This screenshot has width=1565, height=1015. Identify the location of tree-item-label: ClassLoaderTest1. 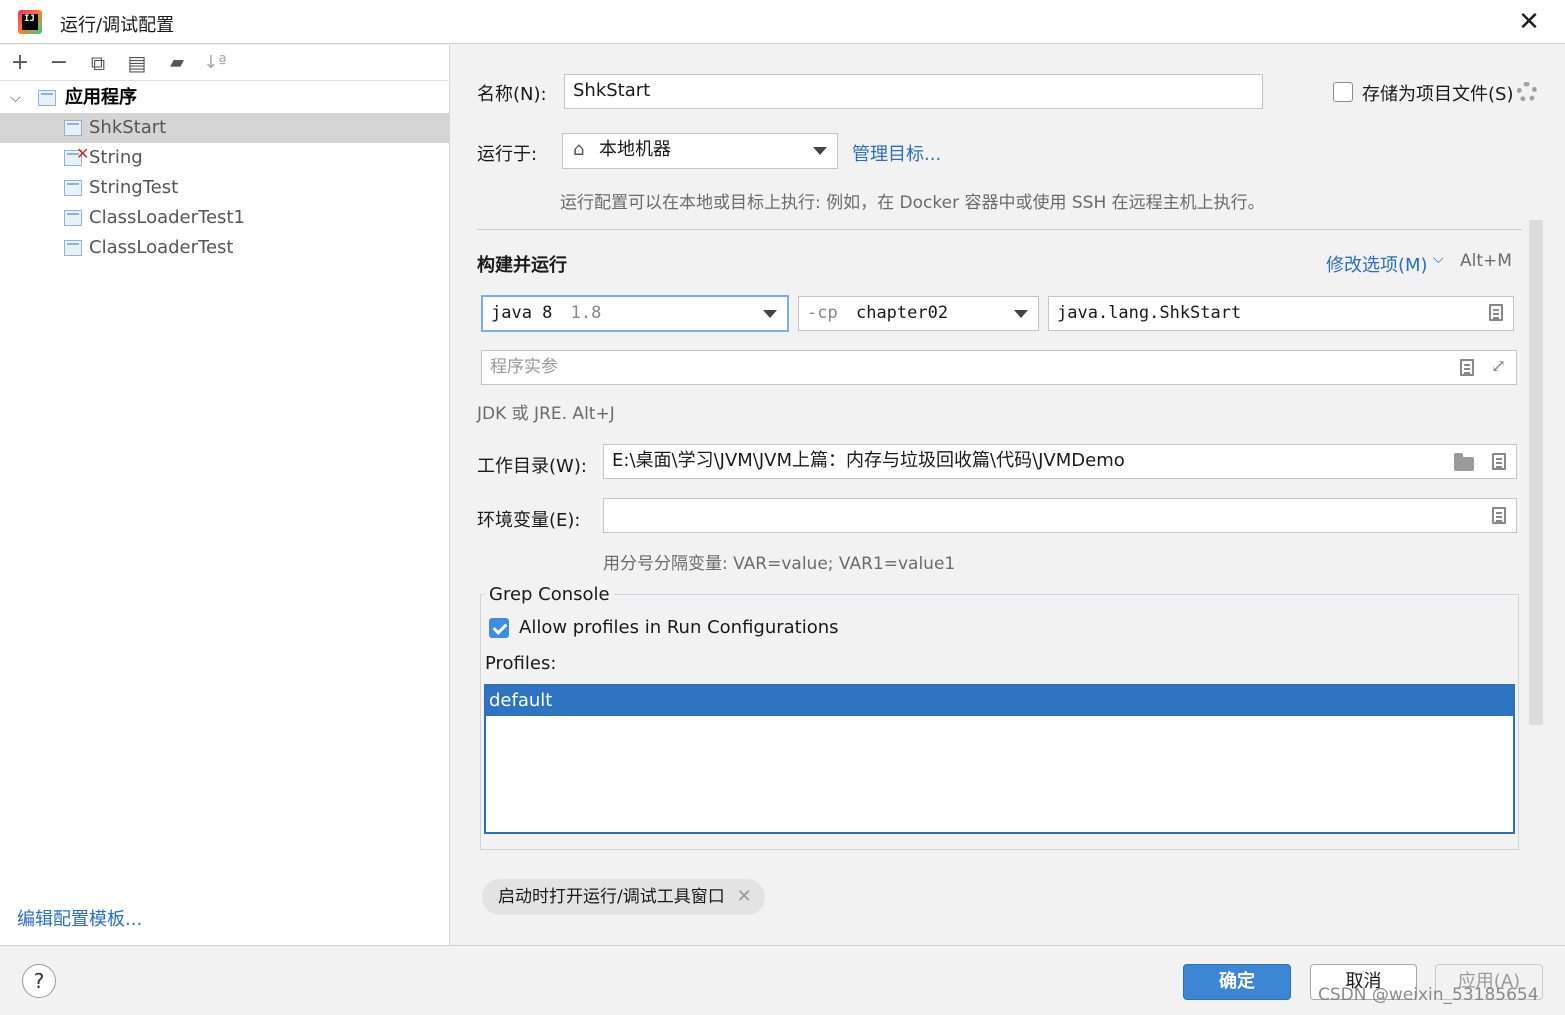
(167, 217).